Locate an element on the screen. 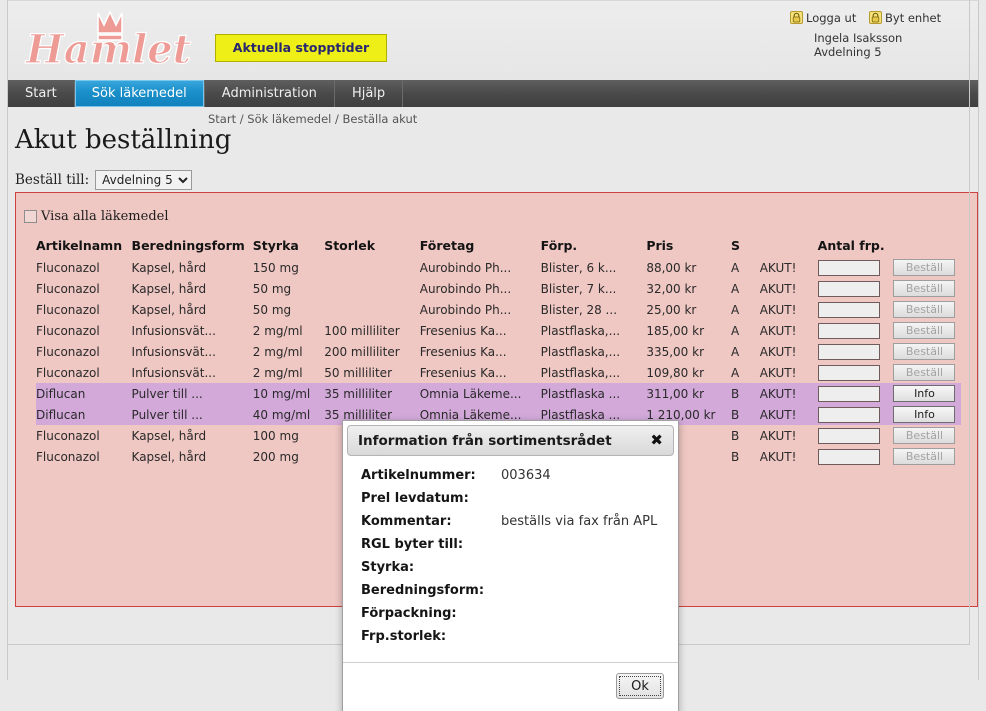 This screenshot has width=986, height=711. tab-sok-lakemedel: Sök läkemedel is located at coordinates (139, 93).